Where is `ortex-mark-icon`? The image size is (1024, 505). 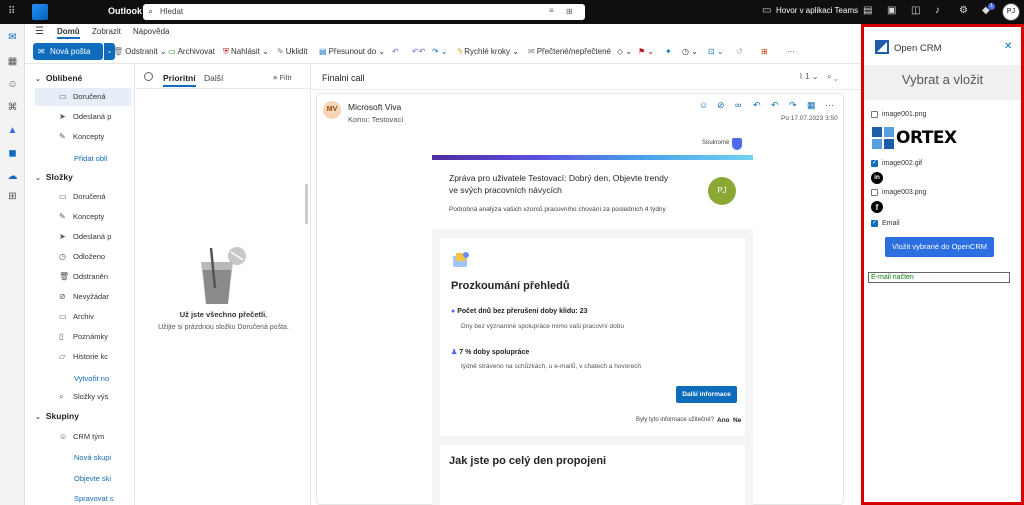
ortex-mark-icon is located at coordinates (883, 138).